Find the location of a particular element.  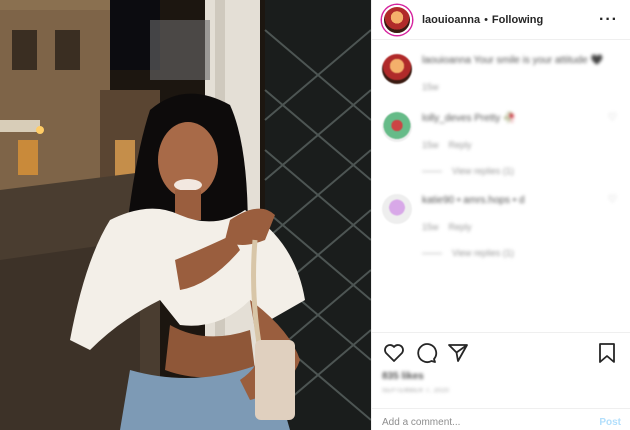

heart-icon is located at coordinates (394, 353).